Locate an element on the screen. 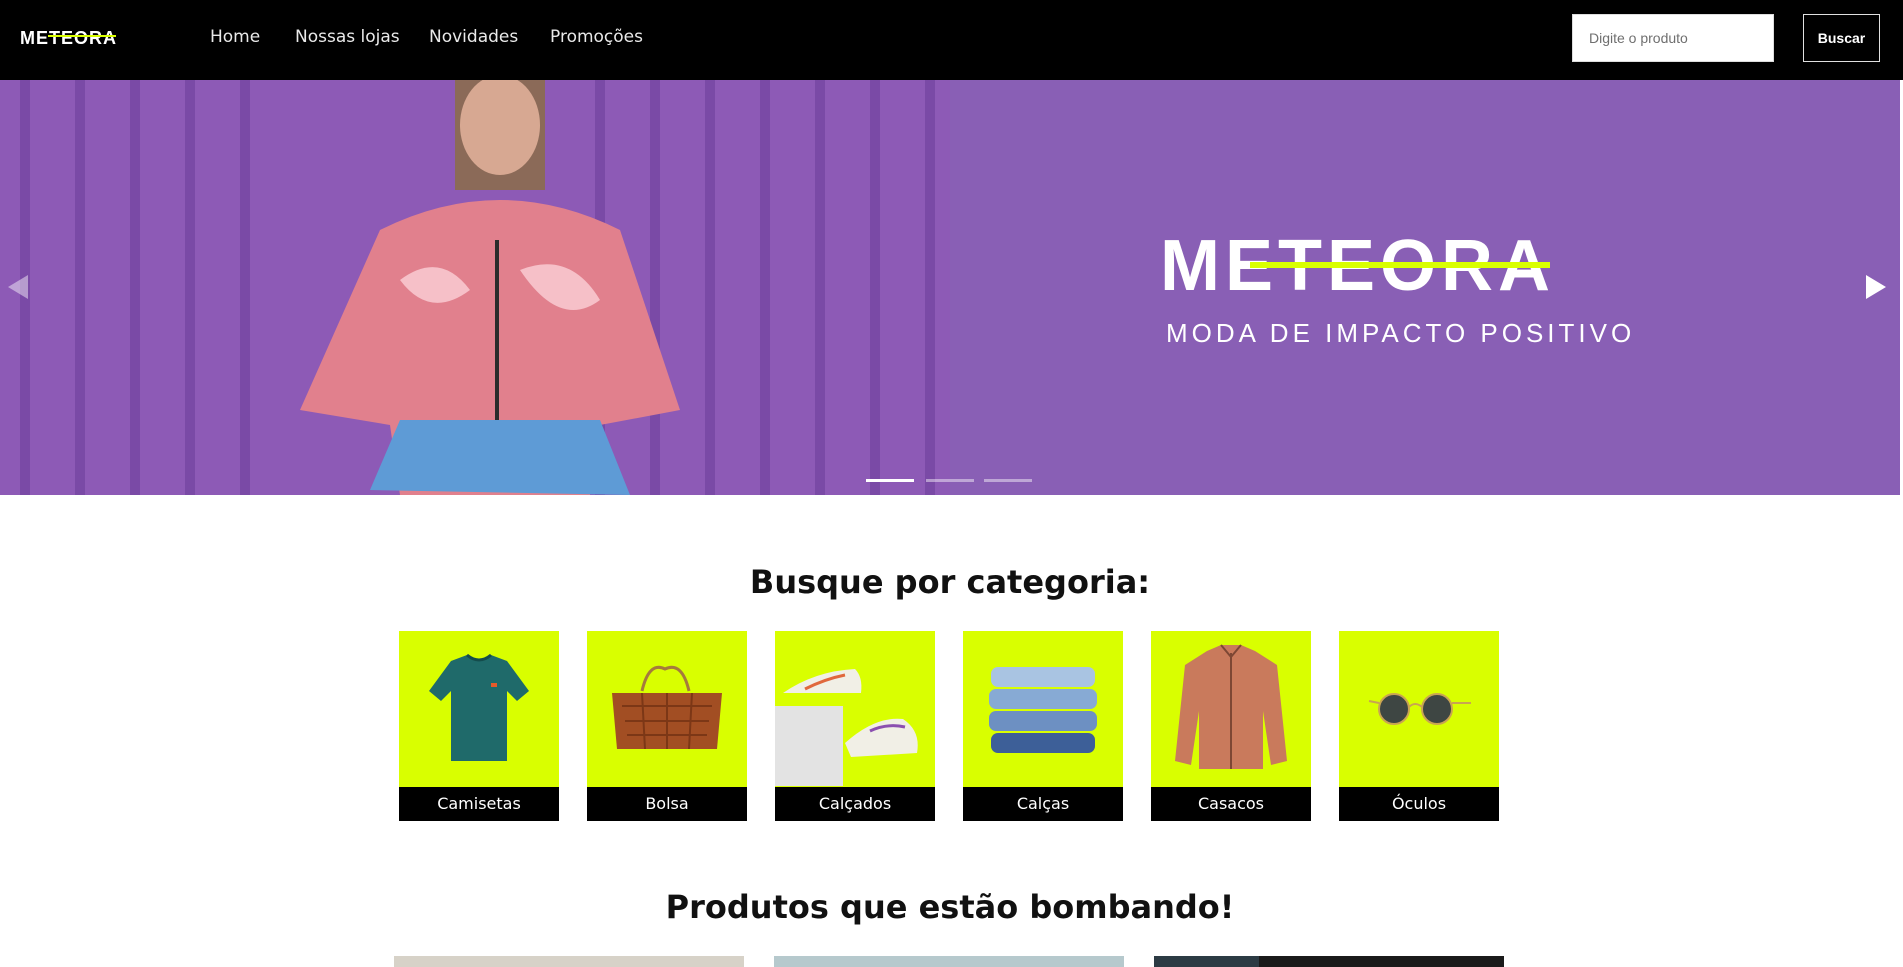 Image resolution: width=1903 pixels, height=967 pixels. category-card-calcas: Calças is located at coordinates (1043, 726).